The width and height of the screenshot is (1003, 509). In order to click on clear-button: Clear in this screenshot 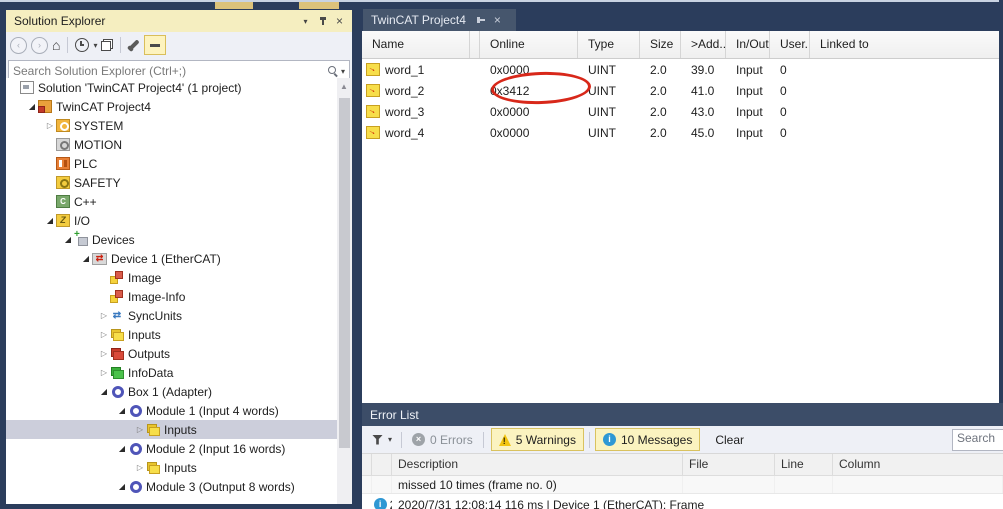, I will do `click(729, 439)`.